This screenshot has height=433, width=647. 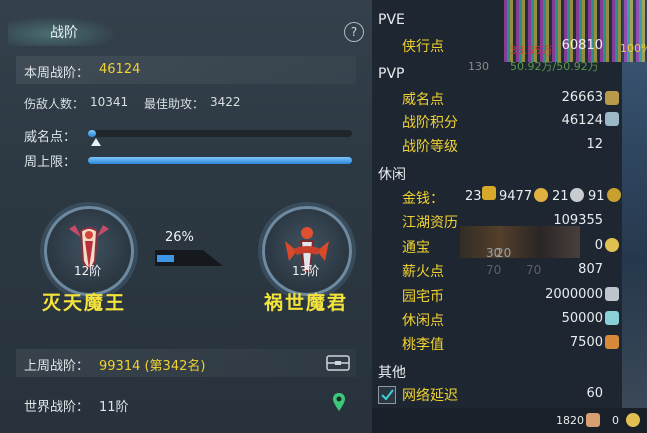 I want to click on xinhuo-value: 807, so click(x=590, y=269).